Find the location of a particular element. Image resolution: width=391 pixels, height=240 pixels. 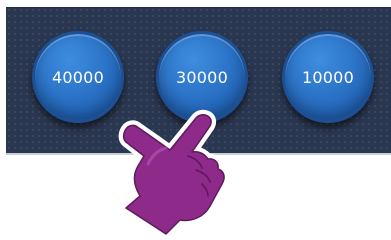

amount-button-label: 10000 is located at coordinates (328, 77).